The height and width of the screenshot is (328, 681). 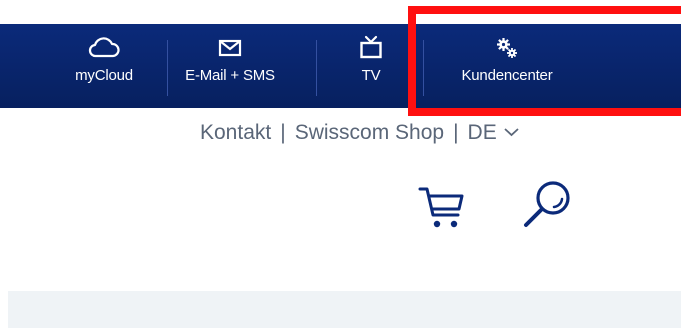 I want to click on nav-item-label: TV, so click(x=371, y=75).